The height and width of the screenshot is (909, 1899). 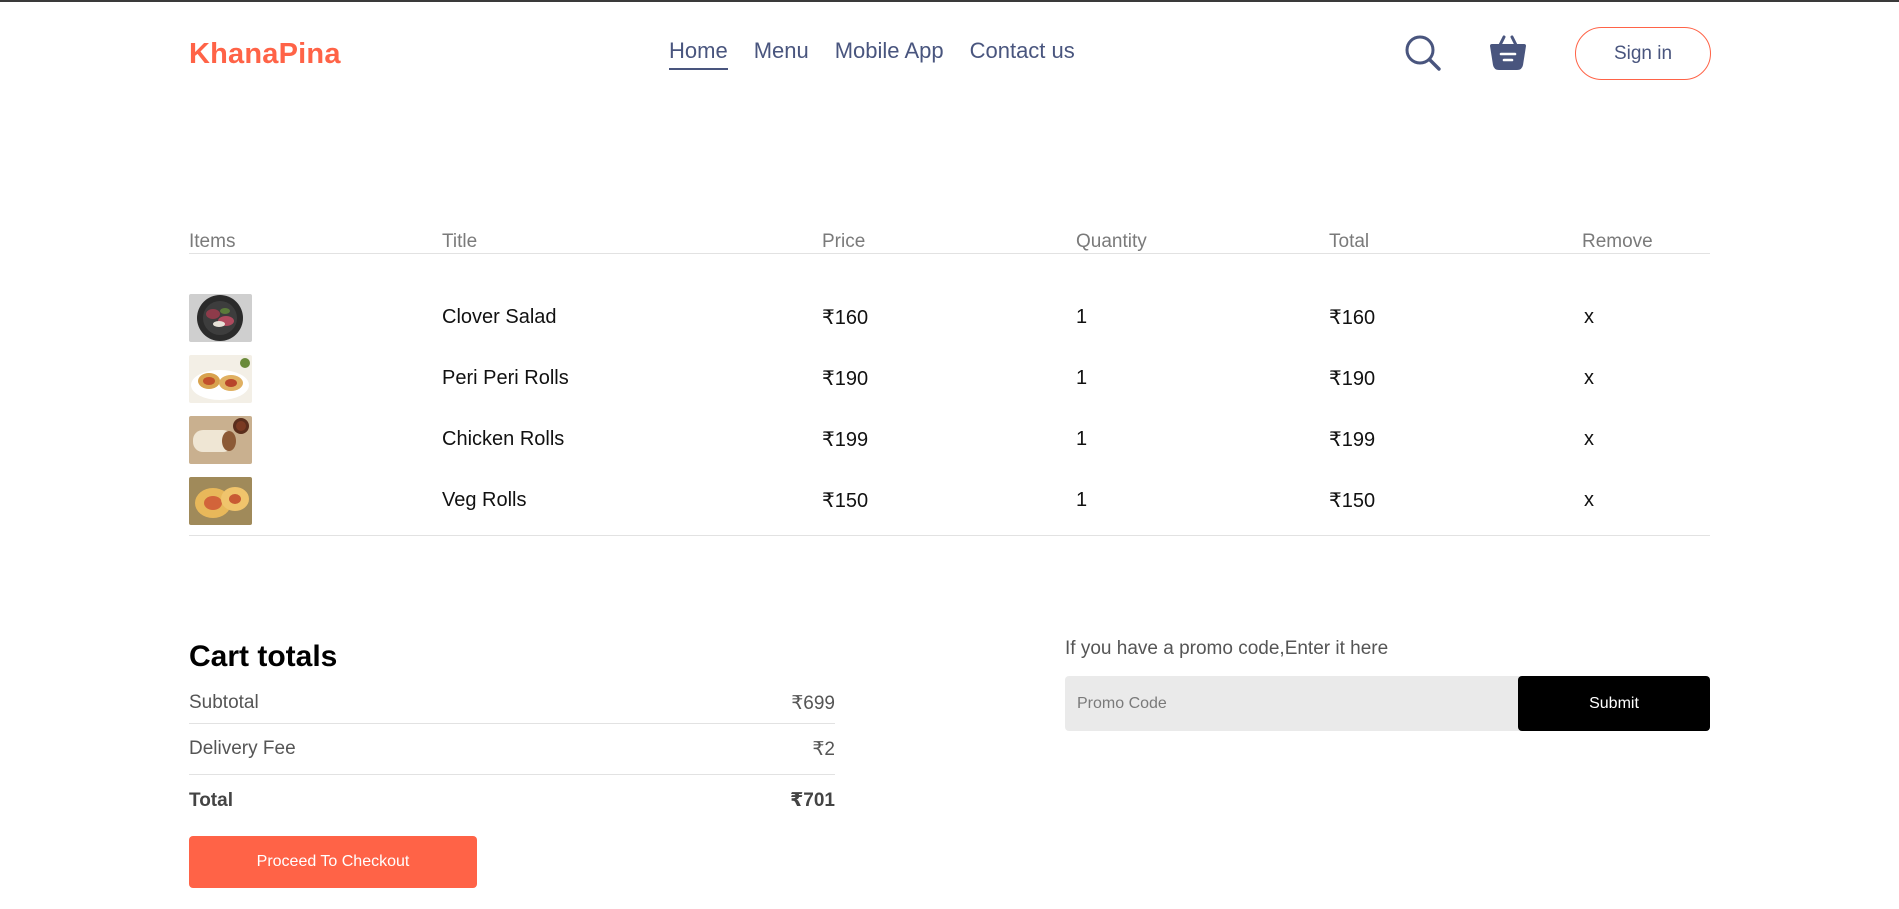 I want to click on promo-code-input, so click(x=1291, y=703).